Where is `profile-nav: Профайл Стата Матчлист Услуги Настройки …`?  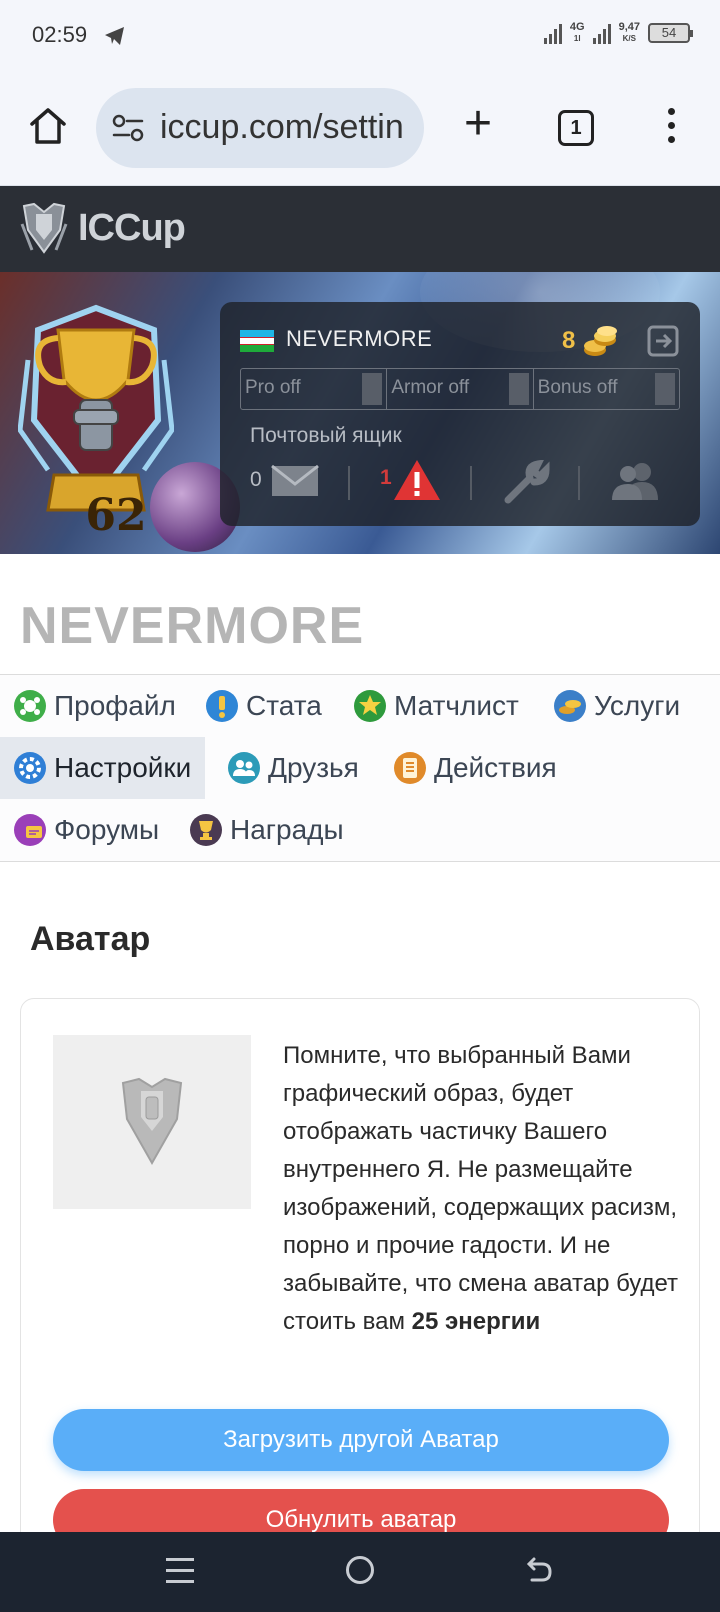 profile-nav: Профайл Стата Матчлист Услуги Настройки … is located at coordinates (360, 768).